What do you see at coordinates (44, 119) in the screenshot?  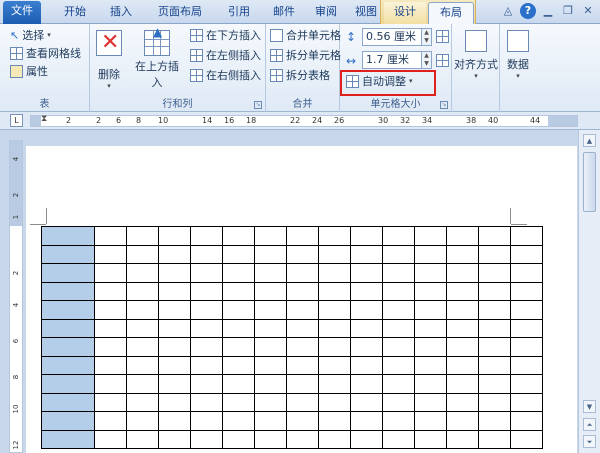 I see `indent-marker-icon: ⧗` at bounding box center [44, 119].